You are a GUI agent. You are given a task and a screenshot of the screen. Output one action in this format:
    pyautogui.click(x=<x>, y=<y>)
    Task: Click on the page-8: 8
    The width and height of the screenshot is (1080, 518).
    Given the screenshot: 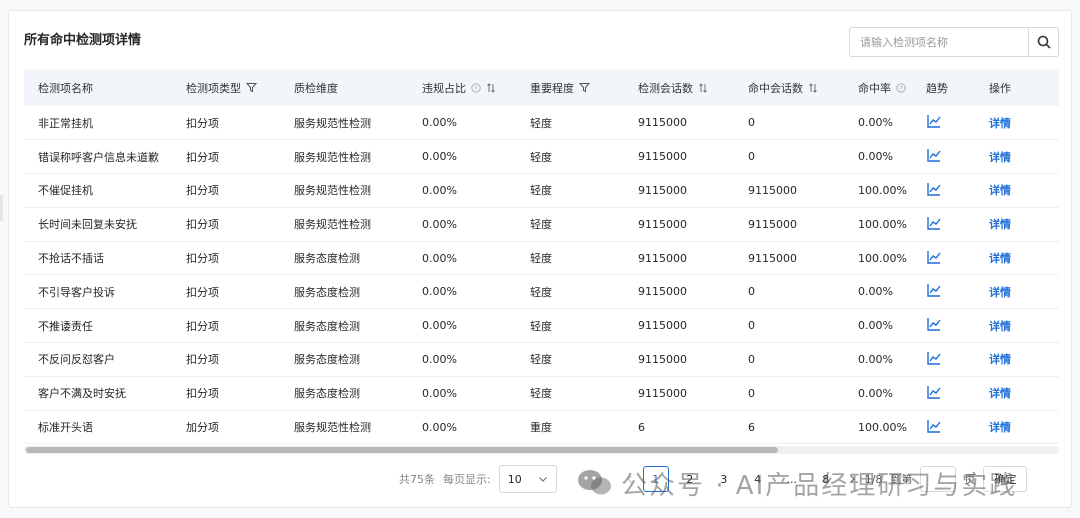 What is the action you would take?
    pyautogui.click(x=826, y=479)
    